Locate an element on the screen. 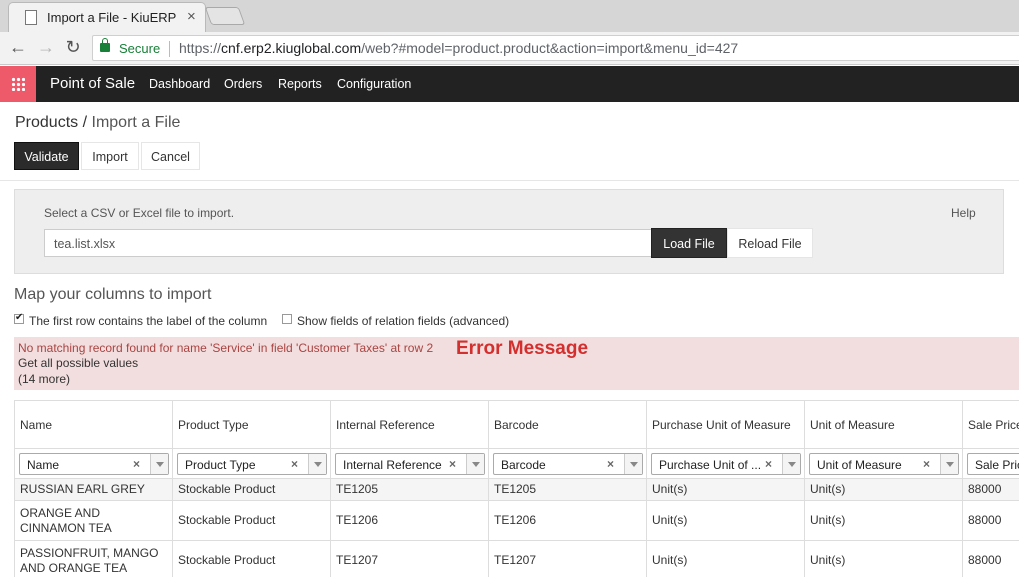 The width and height of the screenshot is (1019, 577). field-select-name: Name × is located at coordinates (94, 464).